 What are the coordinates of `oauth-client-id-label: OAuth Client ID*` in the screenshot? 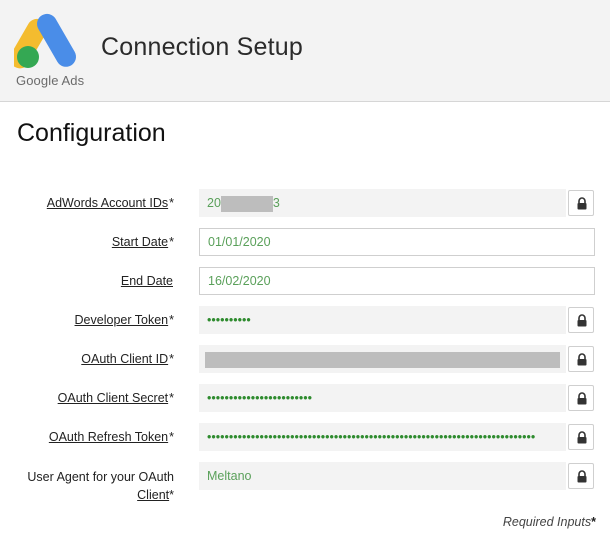 It's located at (127, 359).